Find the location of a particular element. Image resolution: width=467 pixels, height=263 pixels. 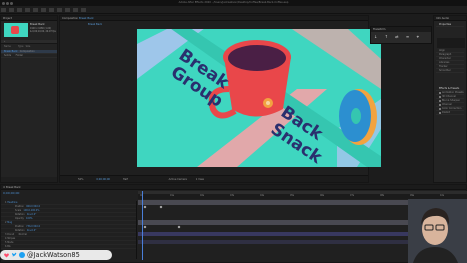

zoom-select: 50% is located at coordinates (81, 179).